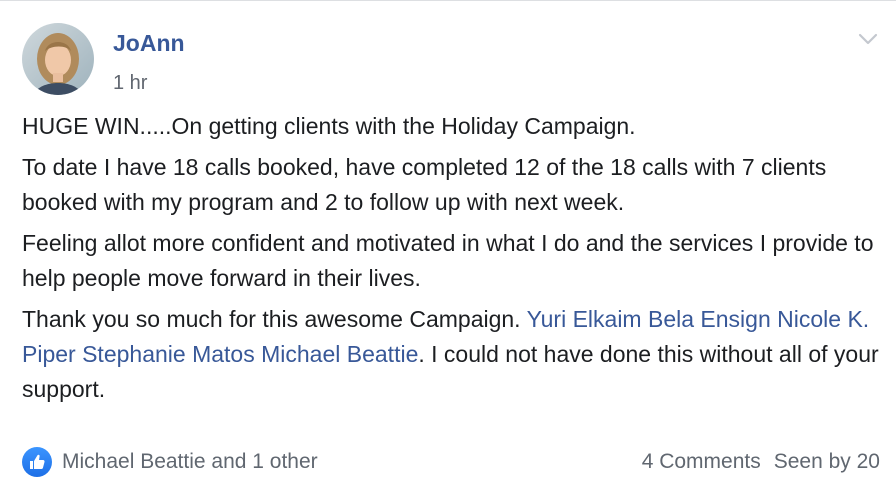  I want to click on reactions-summary: Michael Beattie and 1 other, so click(190, 462).